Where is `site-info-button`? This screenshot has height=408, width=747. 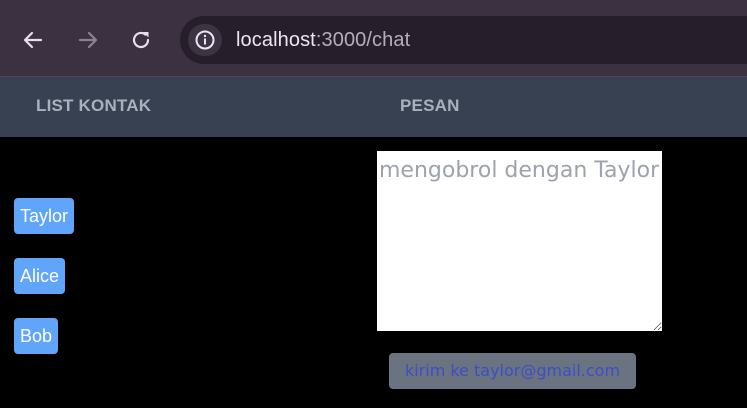
site-info-button is located at coordinates (205, 40).